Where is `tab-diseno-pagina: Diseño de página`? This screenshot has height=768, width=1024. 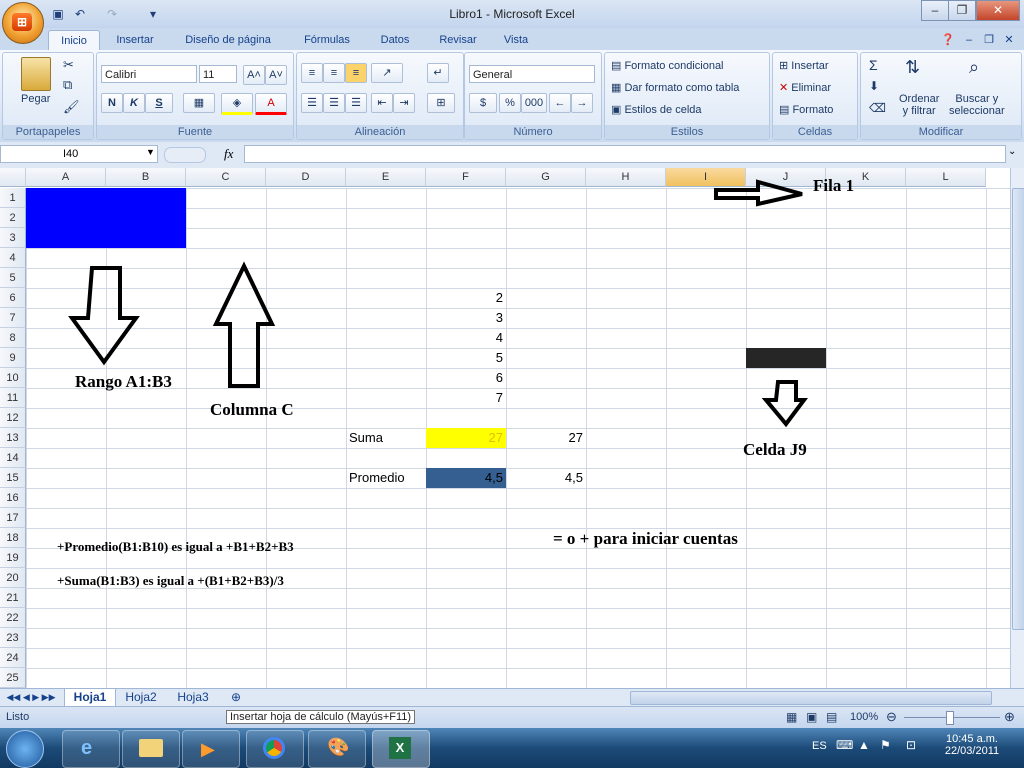 tab-diseno-pagina: Diseño de página is located at coordinates (228, 40).